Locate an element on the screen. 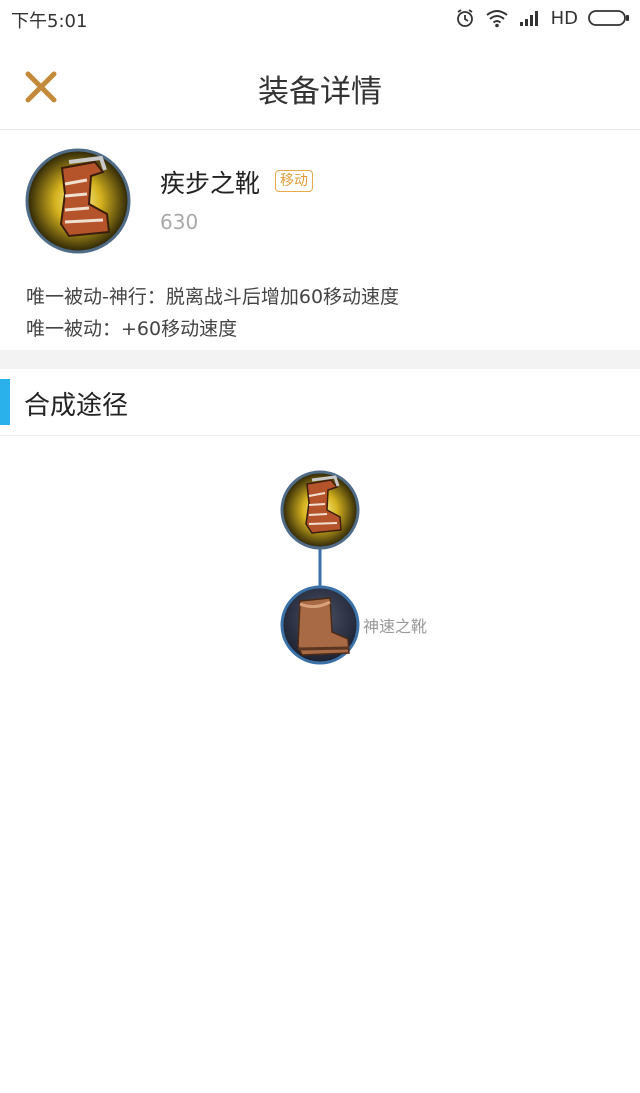  recipe-child-name: 神速之靴 is located at coordinates (395, 626).